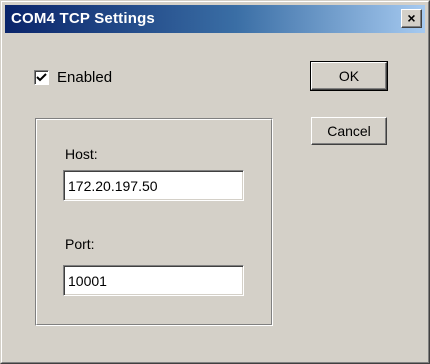 The image size is (430, 364). I want to click on host-label: Host:, so click(81, 154).